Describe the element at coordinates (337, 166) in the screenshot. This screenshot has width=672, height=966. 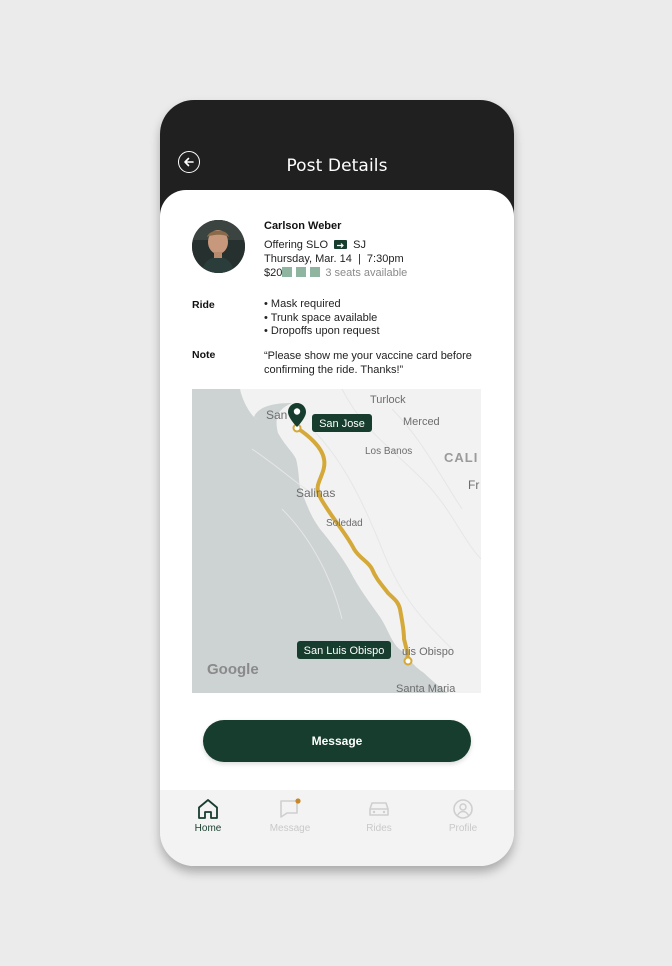
I see `page-title: Post Details` at that location.